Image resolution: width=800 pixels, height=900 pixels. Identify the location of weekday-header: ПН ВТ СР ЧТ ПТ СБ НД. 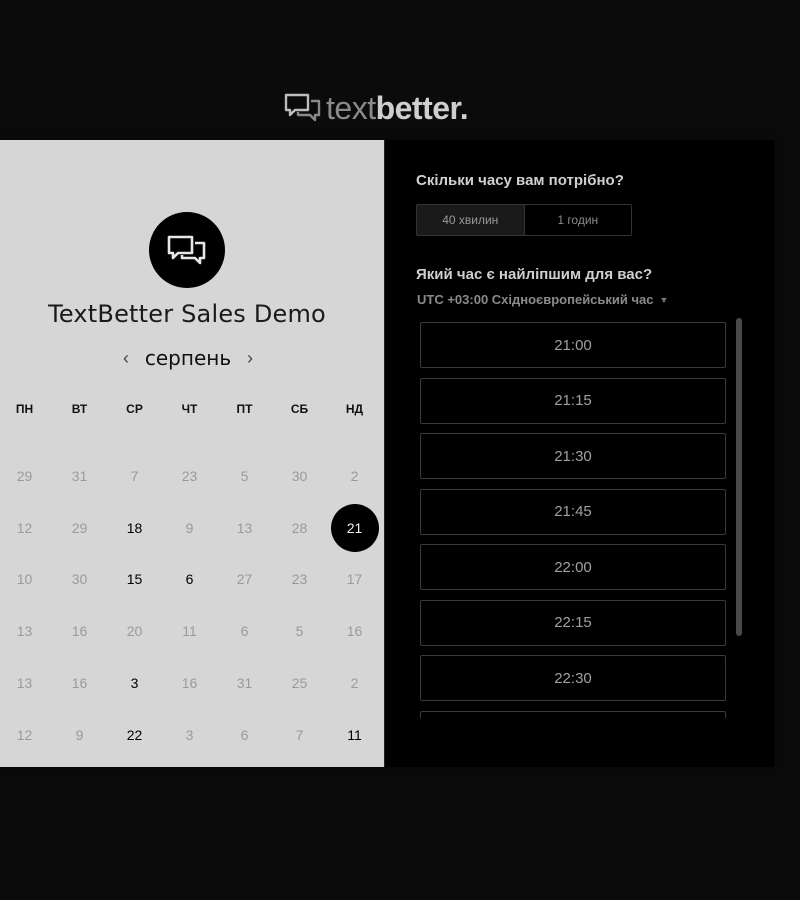
(192, 409).